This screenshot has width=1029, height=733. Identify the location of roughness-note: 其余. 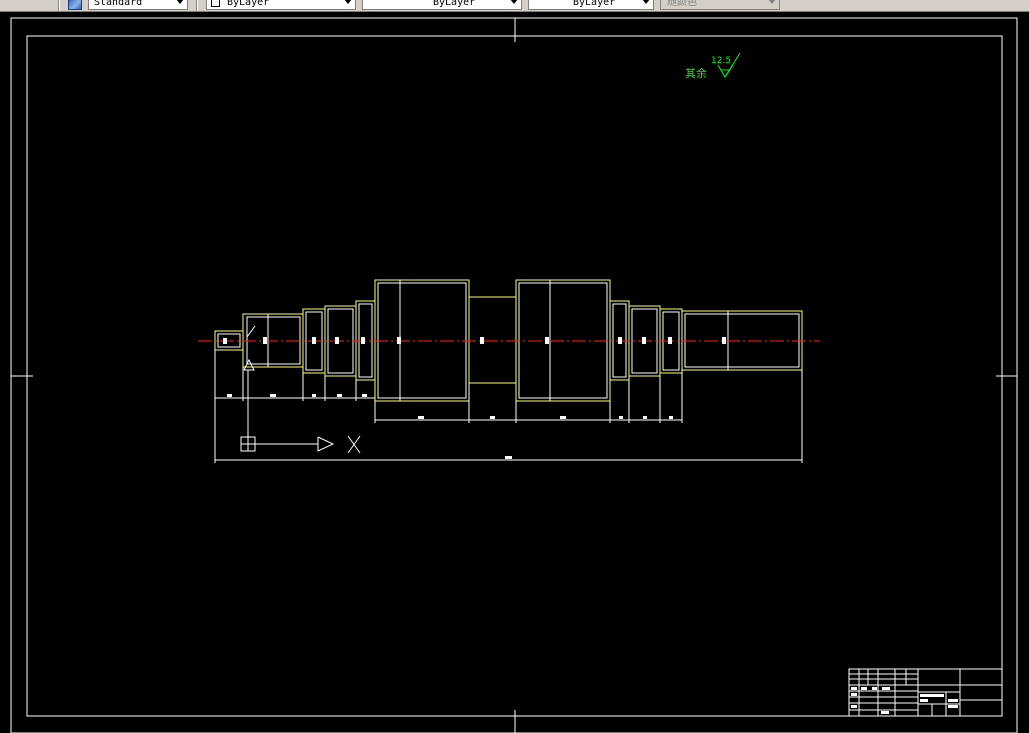
(696, 73).